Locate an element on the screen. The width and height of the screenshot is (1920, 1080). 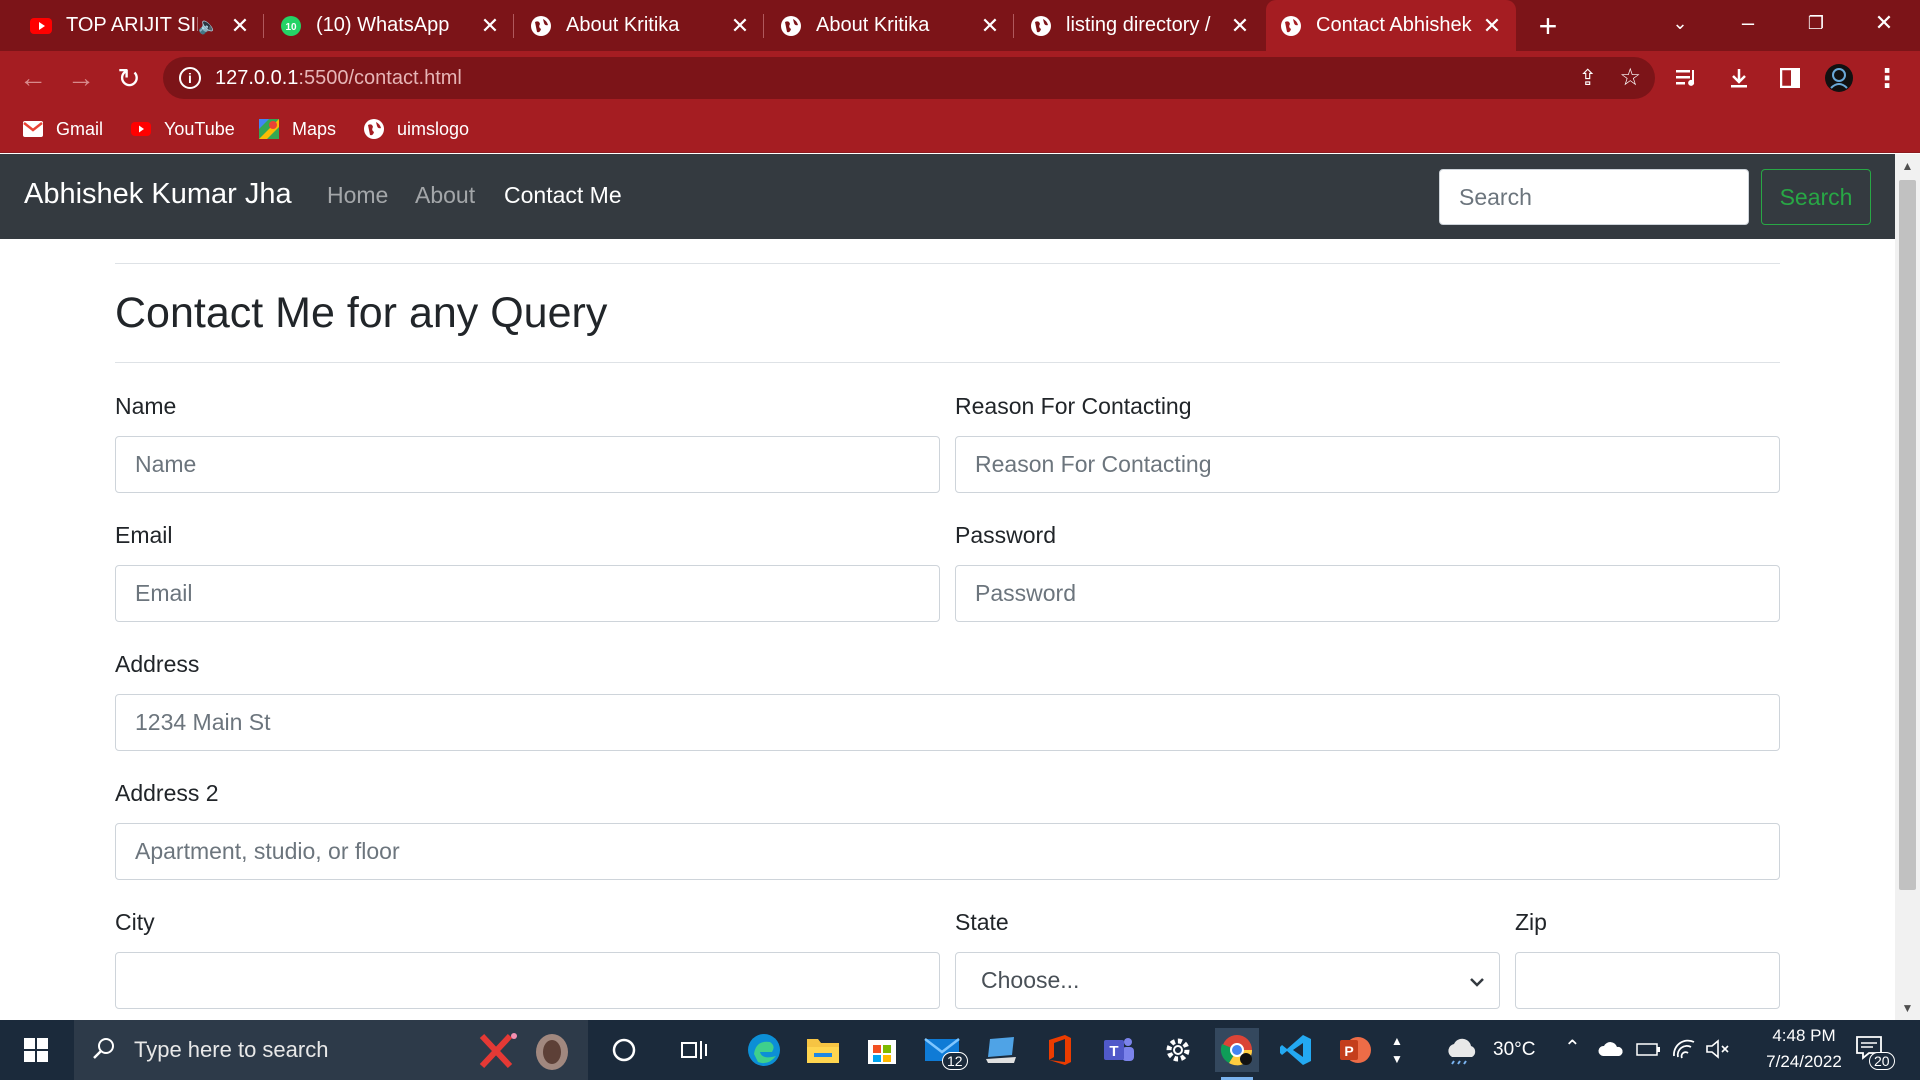
tab-youtube: TOP ARIJIT SIN 🔈 ✕ is located at coordinates (140, 25).